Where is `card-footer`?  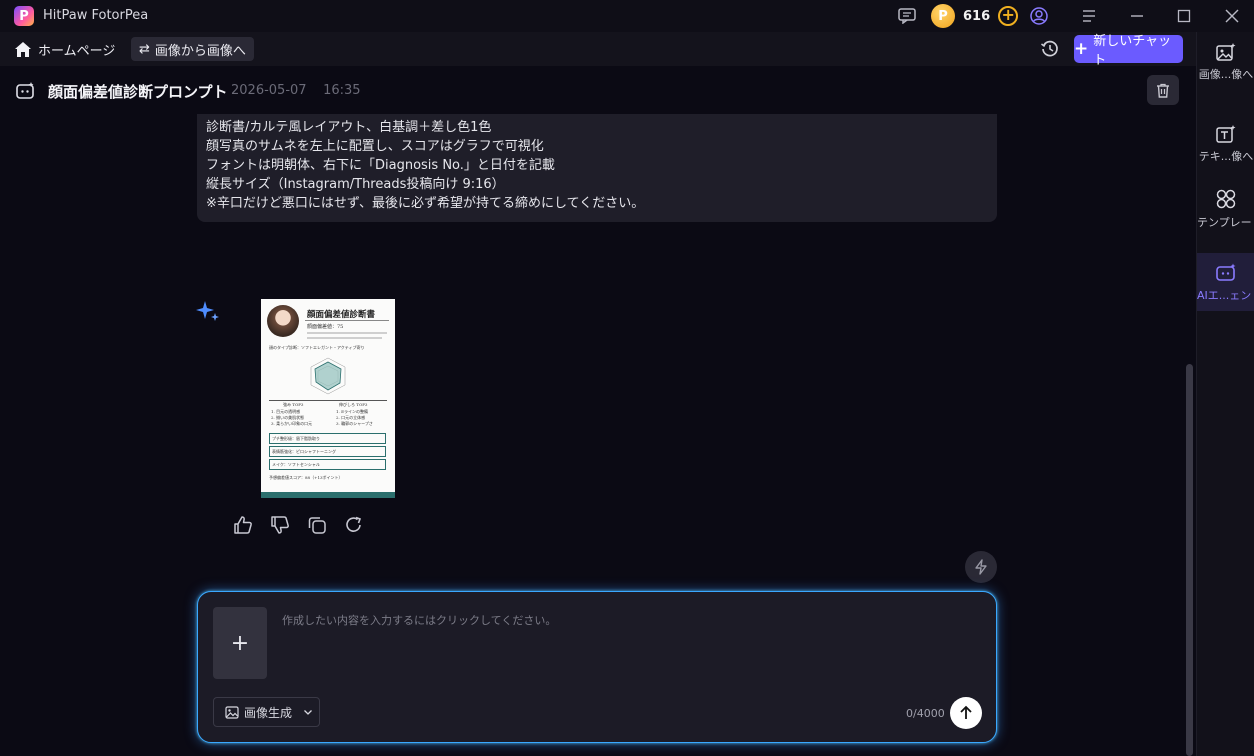
card-footer is located at coordinates (328, 495).